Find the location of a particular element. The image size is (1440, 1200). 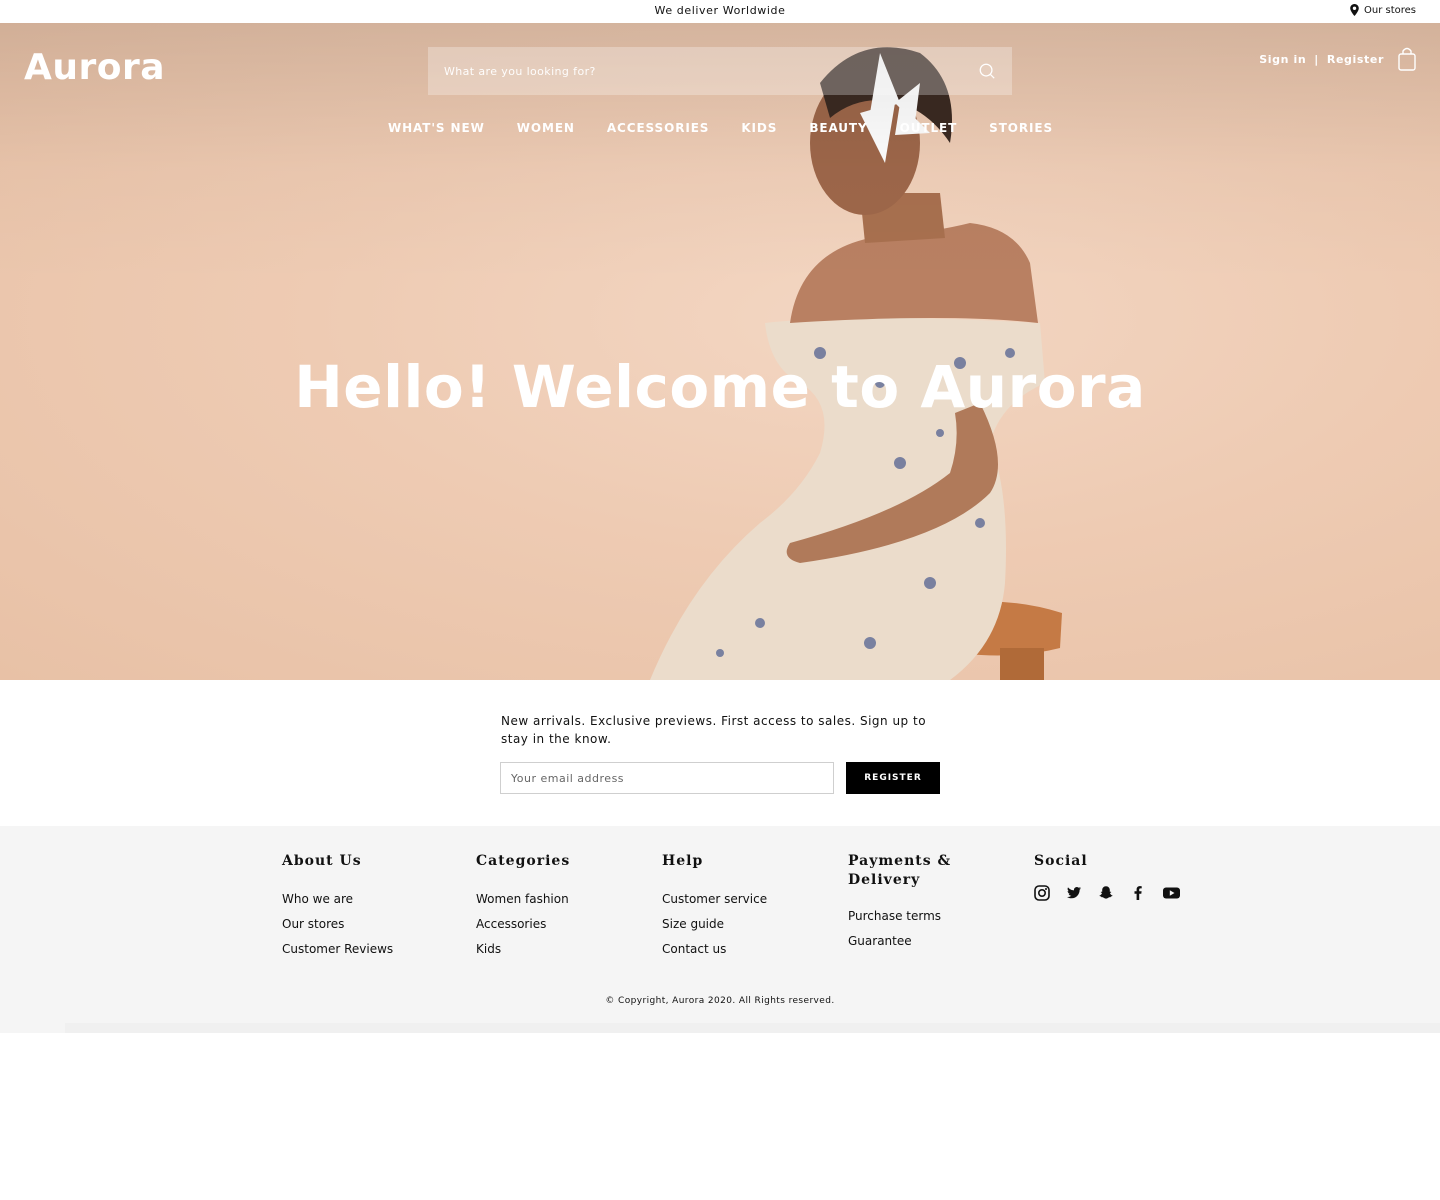

footer-link-kids: Kids is located at coordinates (488, 949).